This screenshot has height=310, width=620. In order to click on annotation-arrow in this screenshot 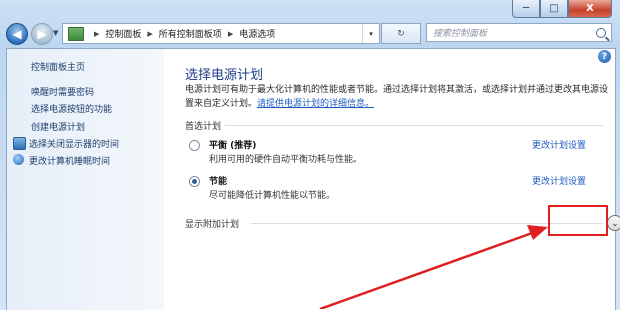, I will do `click(433, 267)`.